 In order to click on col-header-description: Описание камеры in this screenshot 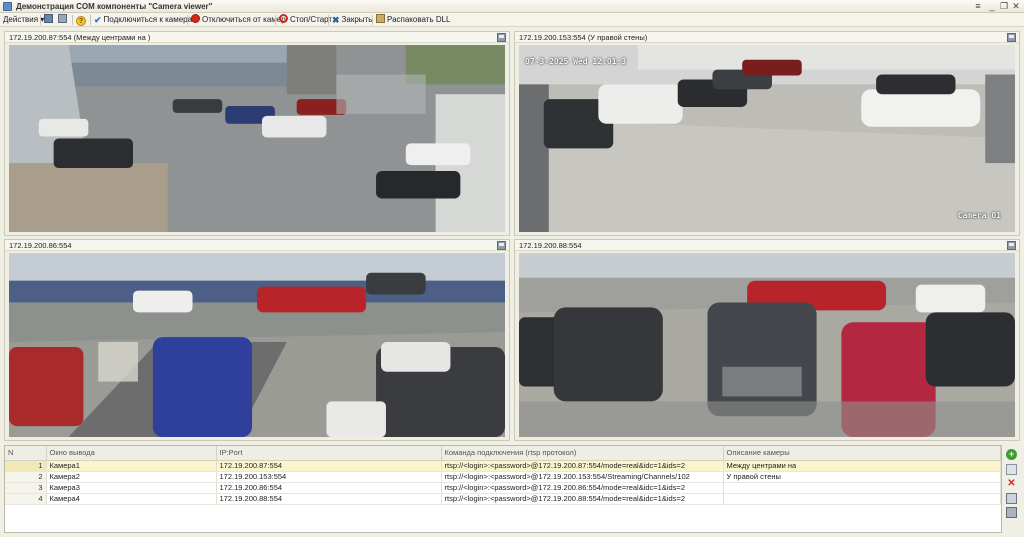, I will do `click(862, 453)`.